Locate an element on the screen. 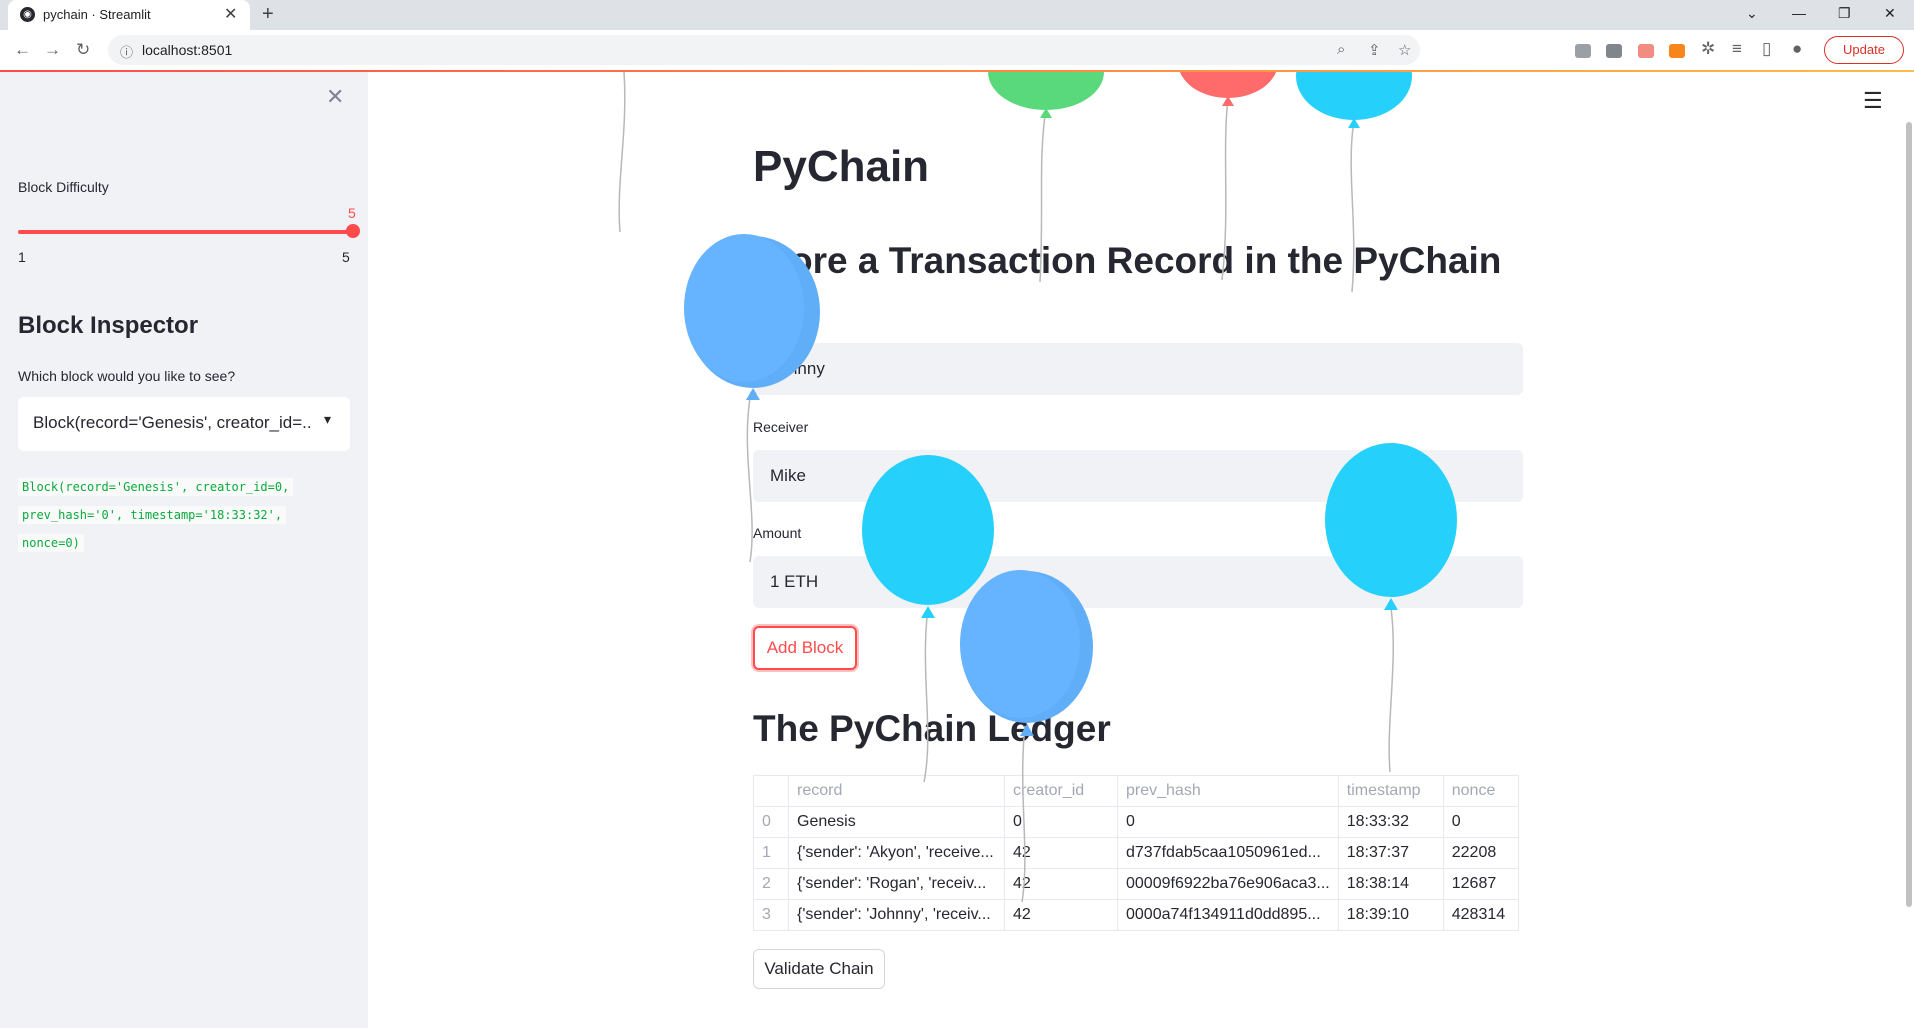 The width and height of the screenshot is (1914, 1028). forward-icon: → is located at coordinates (52, 50).